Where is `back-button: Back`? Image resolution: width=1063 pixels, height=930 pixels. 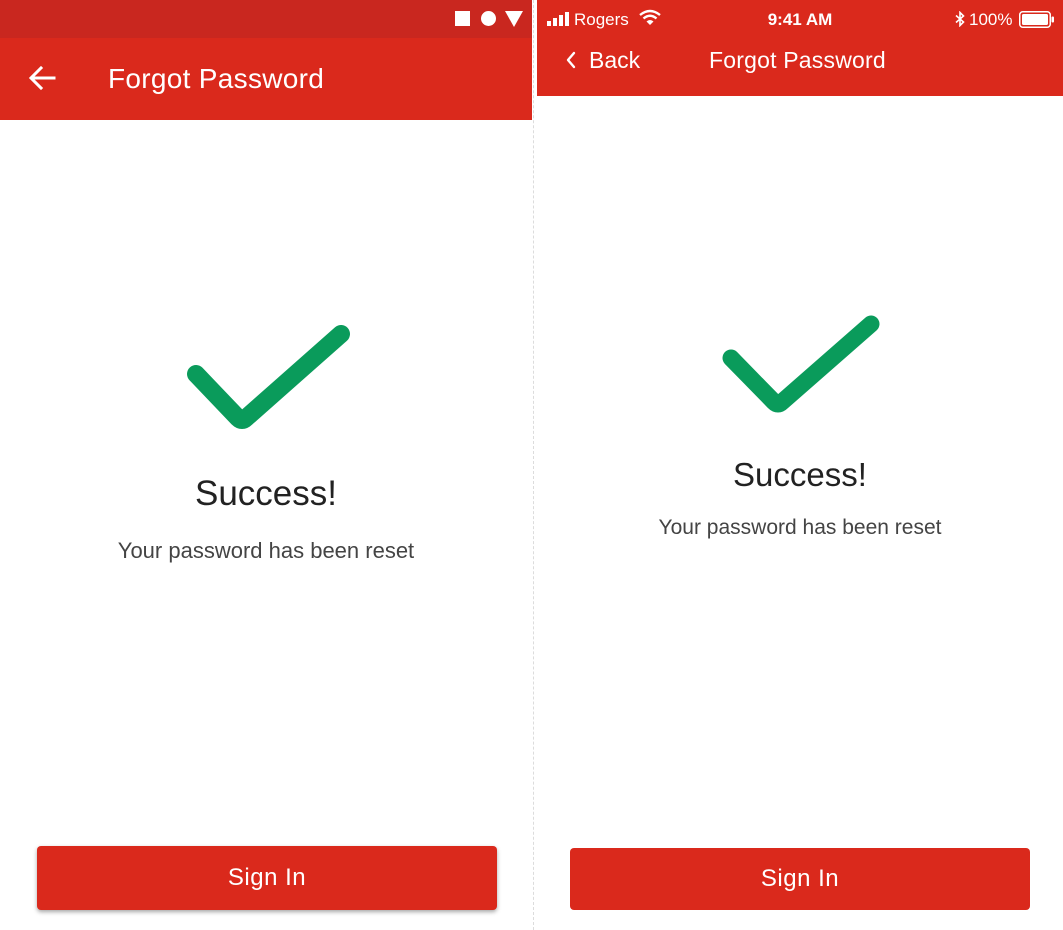 back-button: Back is located at coordinates (602, 60).